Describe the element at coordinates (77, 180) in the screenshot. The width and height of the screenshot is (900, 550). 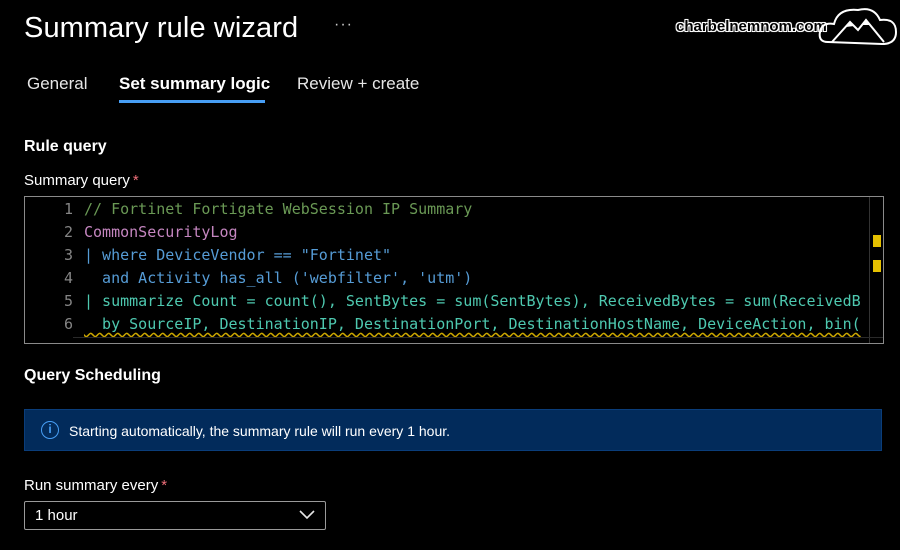
I see `summary-query-label-text: Summary query` at that location.